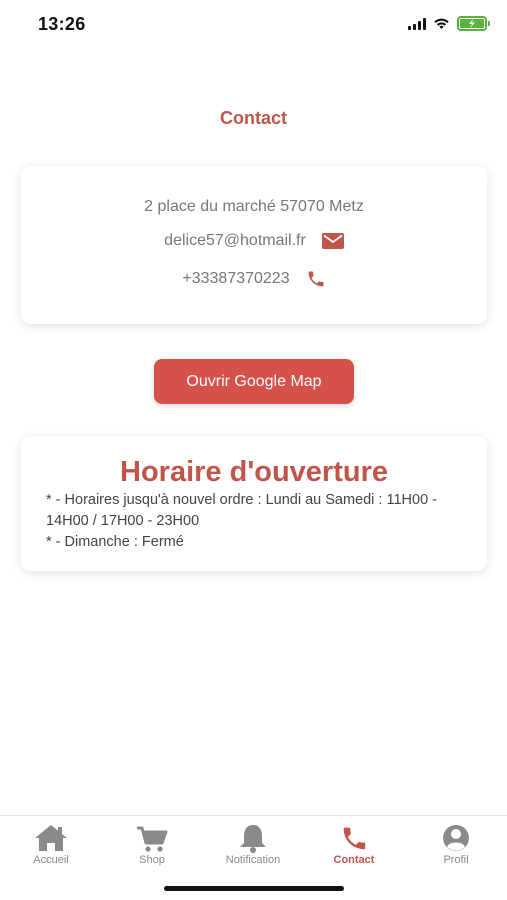 The height and width of the screenshot is (900, 507). I want to click on tab-label: Profil, so click(456, 860).